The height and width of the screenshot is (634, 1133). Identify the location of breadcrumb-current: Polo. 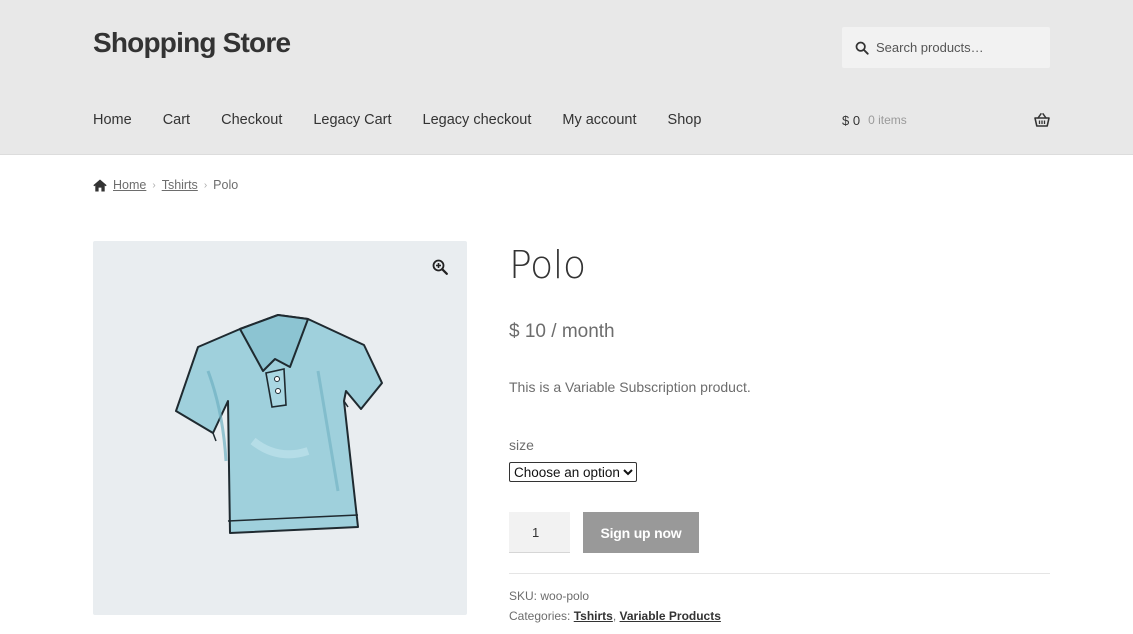
(226, 185).